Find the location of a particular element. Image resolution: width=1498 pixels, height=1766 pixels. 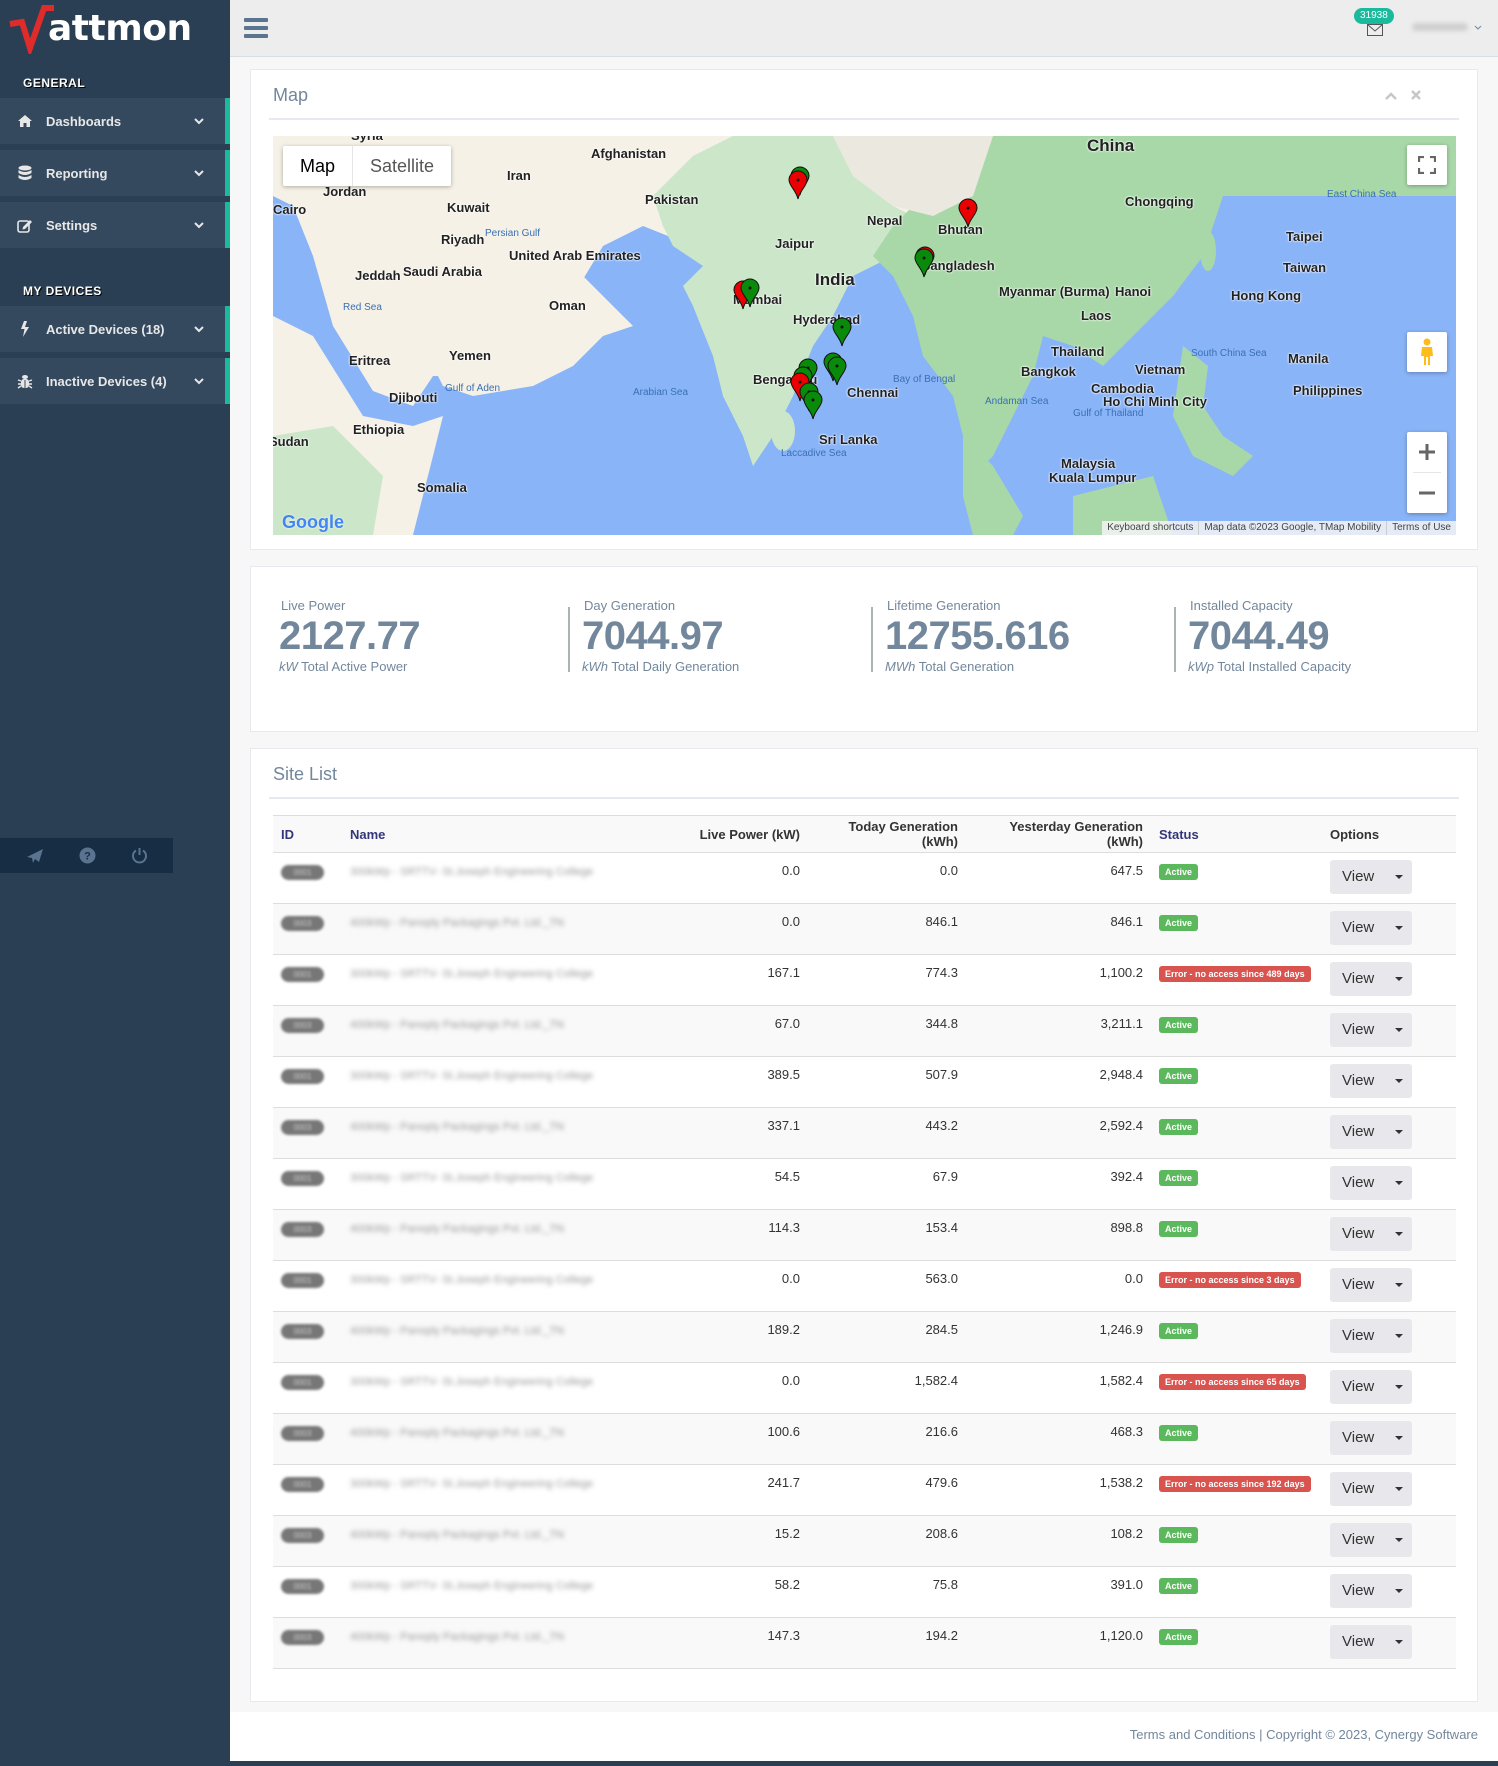

question-circle-icon: ? is located at coordinates (87, 855).